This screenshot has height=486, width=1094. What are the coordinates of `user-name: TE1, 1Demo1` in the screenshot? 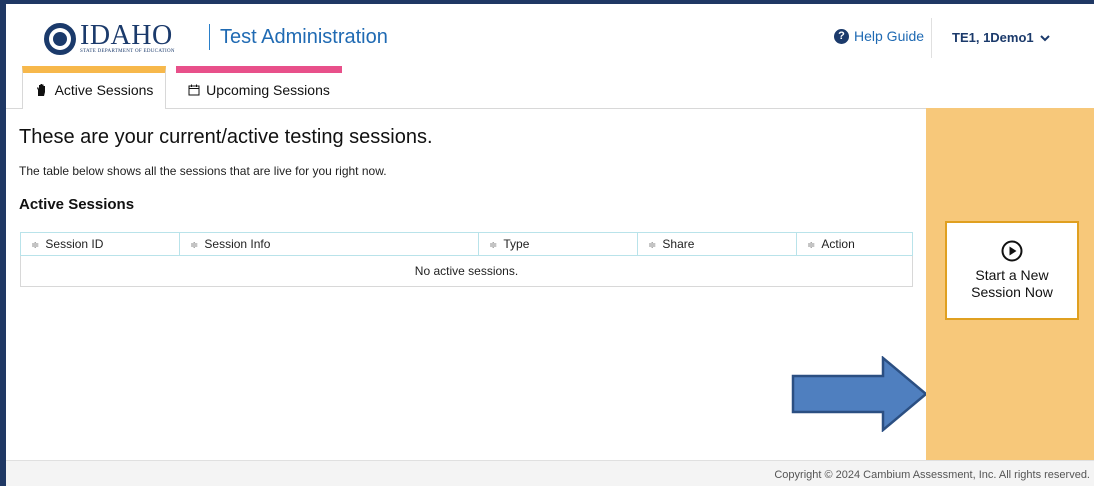 It's located at (993, 37).